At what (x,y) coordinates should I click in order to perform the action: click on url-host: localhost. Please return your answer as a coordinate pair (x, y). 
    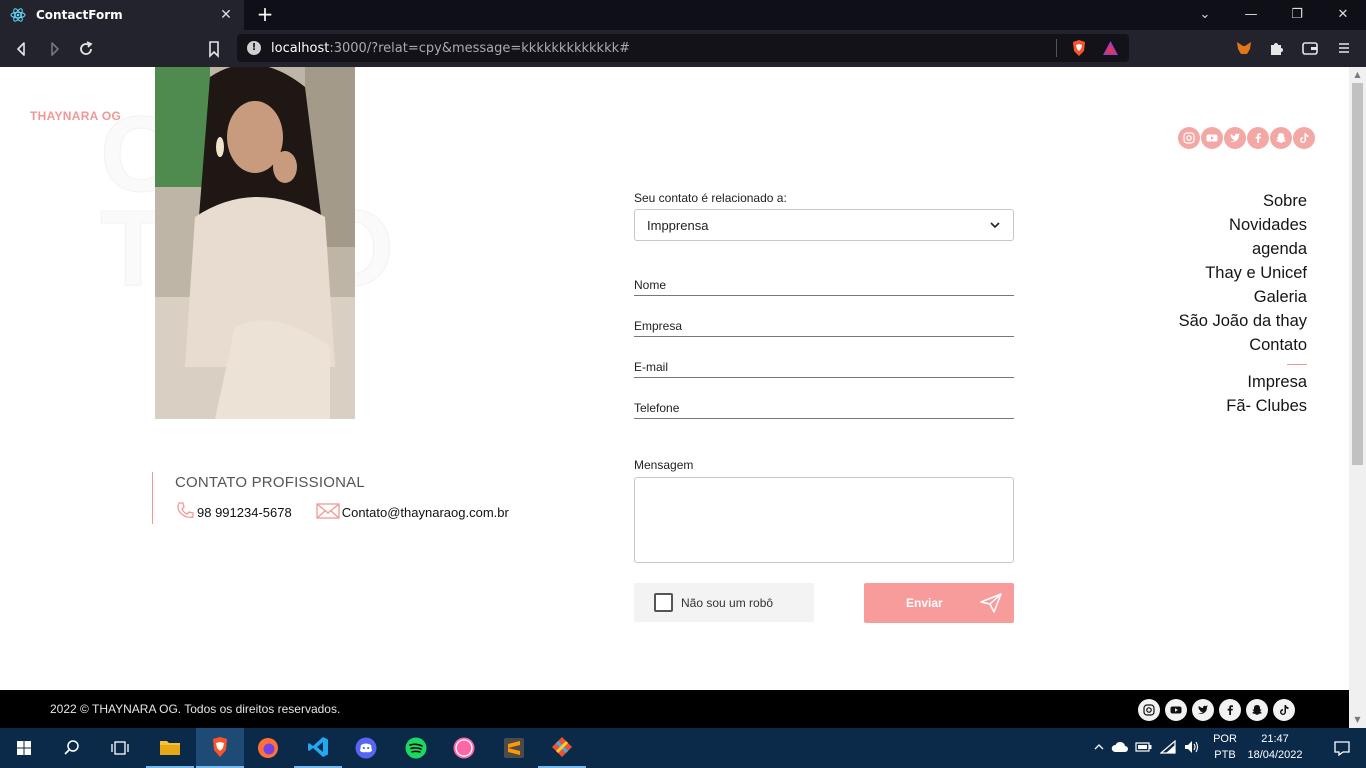
    Looking at the image, I should click on (300, 48).